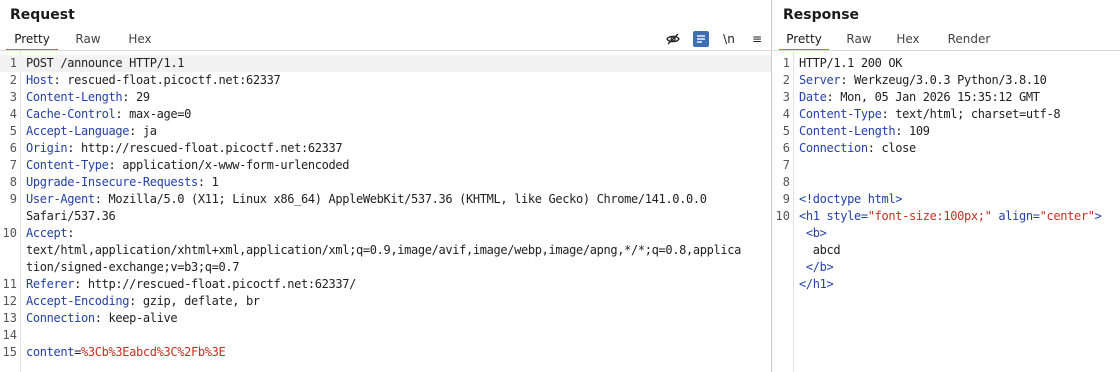 This screenshot has width=1120, height=372. Describe the element at coordinates (385, 301) in the screenshot. I see `code-line: 12 Accept-Encoding: gzip, deflate, br` at that location.